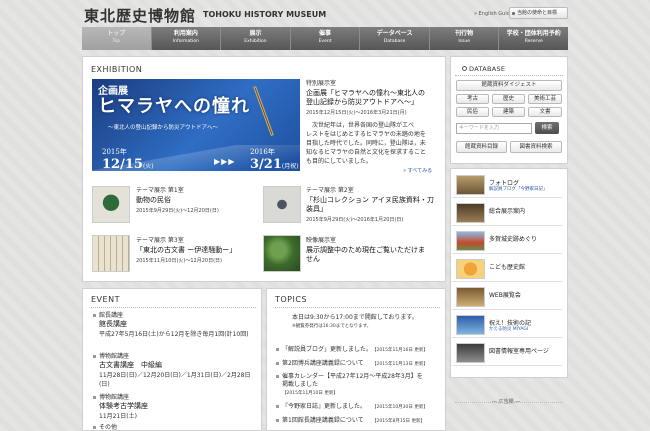  Describe the element at coordinates (464, 33) in the screenshot. I see `nav-label: 刊行物` at that location.